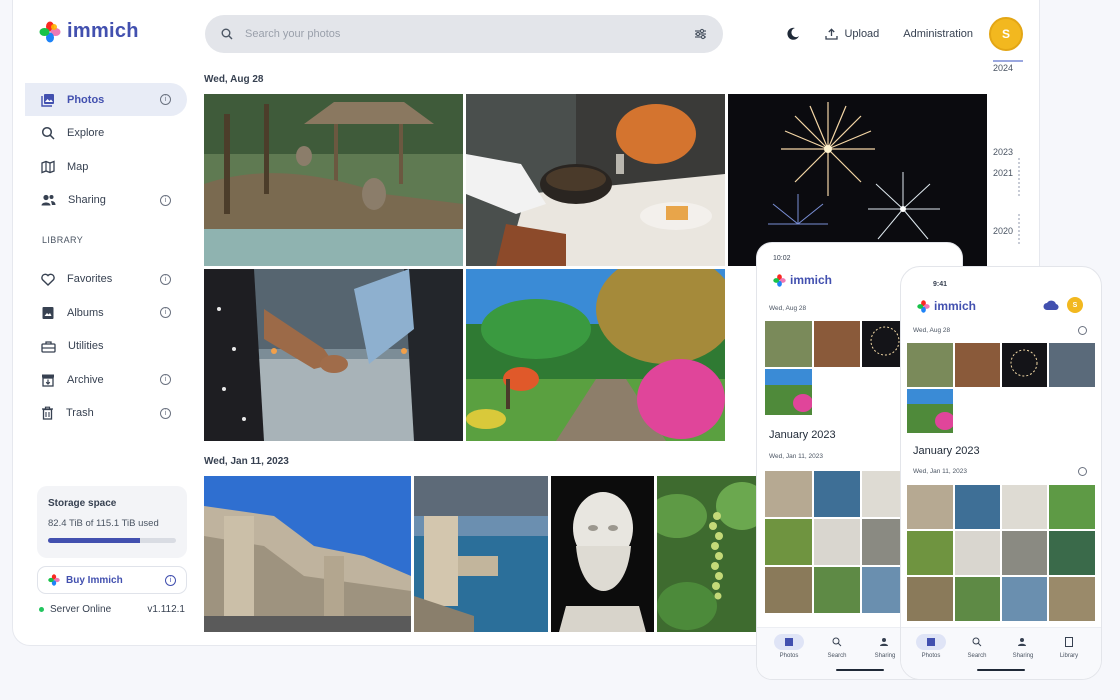 Image resolution: width=1120 pixels, height=700 pixels. I want to click on buy-immich-button: Buy Immich i, so click(112, 580).